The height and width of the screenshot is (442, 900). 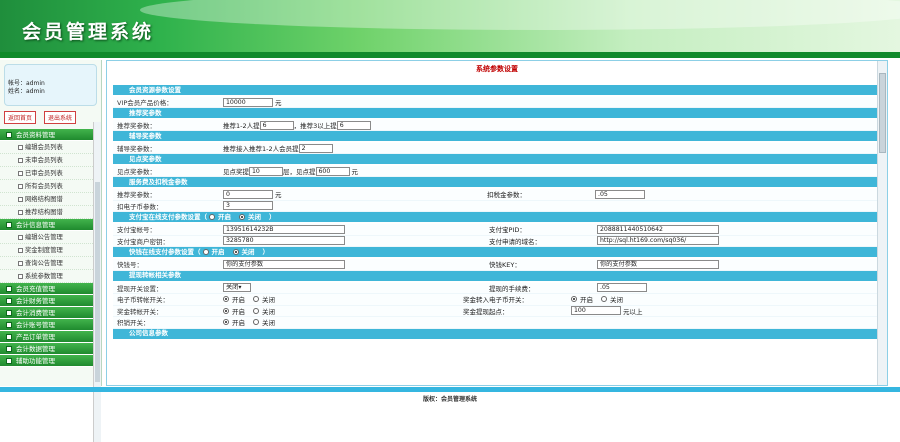 I want to click on section-header-kuaiqian: 快钱在线支付参数设置（ 开启 关闭 ）, so click(x=496, y=252).